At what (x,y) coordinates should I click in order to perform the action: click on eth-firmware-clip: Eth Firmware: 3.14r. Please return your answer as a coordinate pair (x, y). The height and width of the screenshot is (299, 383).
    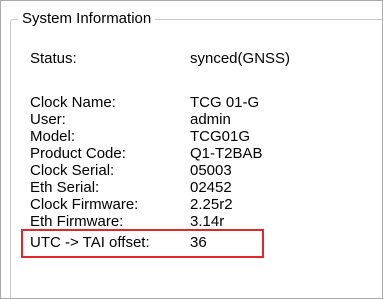
    Looking at the image, I should click on (191, 218).